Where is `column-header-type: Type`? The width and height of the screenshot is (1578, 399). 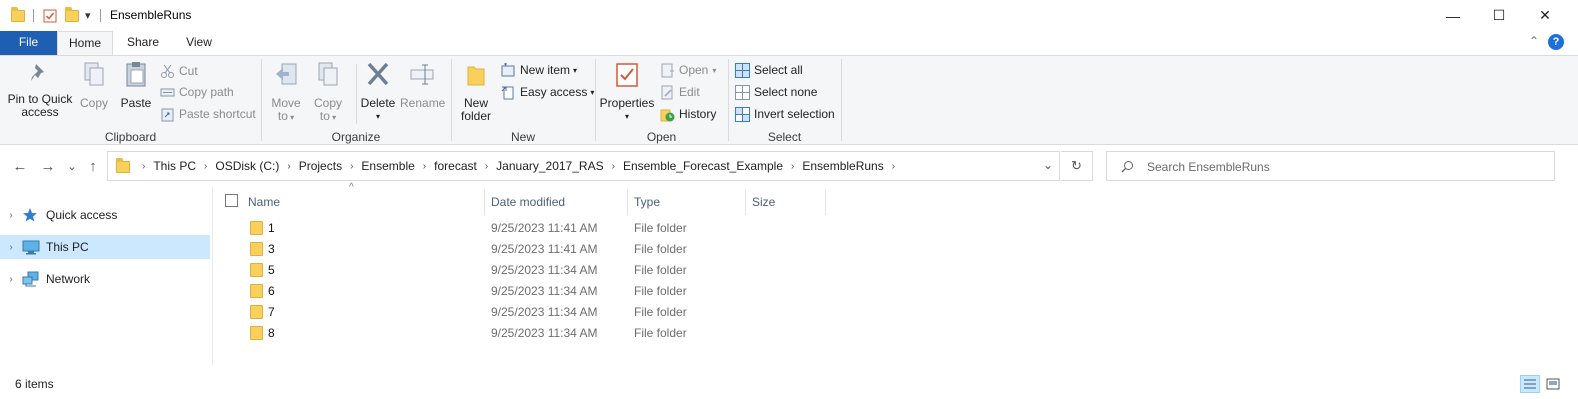 column-header-type: Type is located at coordinates (687, 202).